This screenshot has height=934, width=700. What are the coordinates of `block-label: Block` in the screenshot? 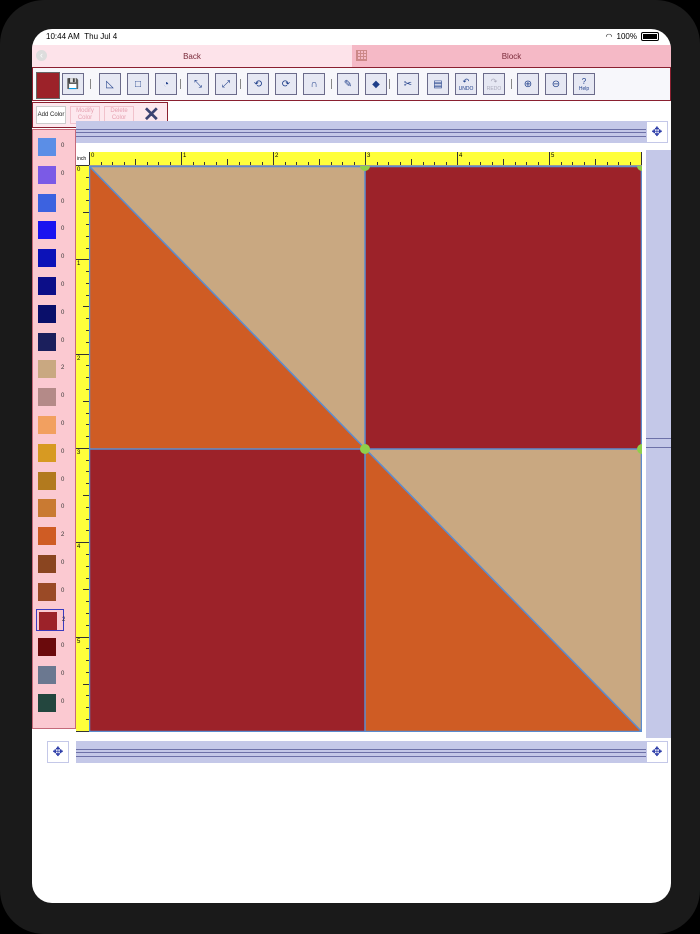 It's located at (511, 56).